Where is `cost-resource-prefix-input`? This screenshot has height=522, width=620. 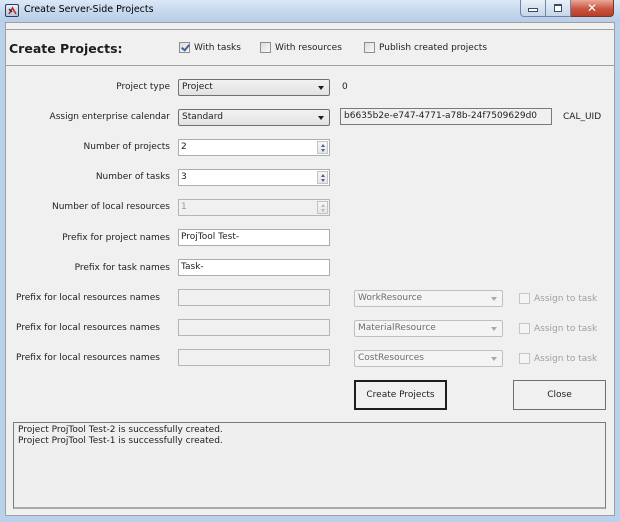
cost-resource-prefix-input is located at coordinates (254, 357).